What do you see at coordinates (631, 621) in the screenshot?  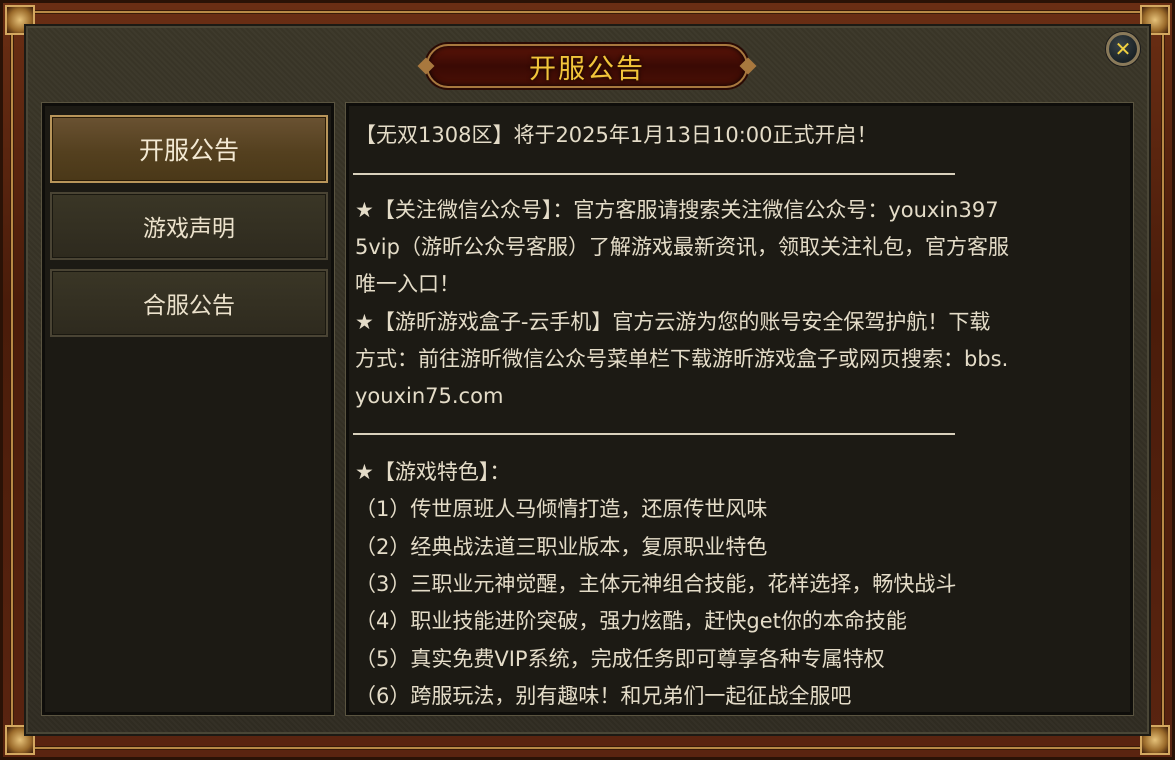 I see `feature-item: （4）职业技能进阶突破，强力炫酷，赶快get你的本命技能` at bounding box center [631, 621].